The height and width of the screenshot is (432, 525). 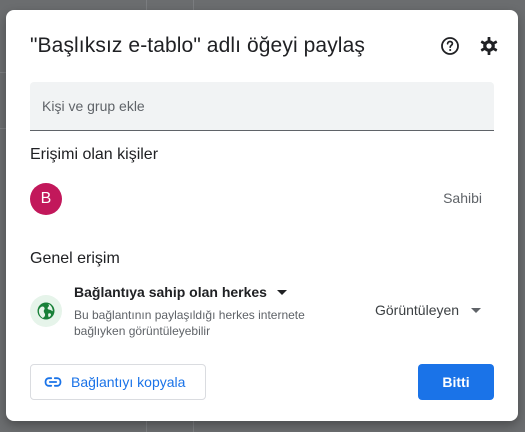 I want to click on owner-role-label: Sahibi, so click(x=462, y=198).